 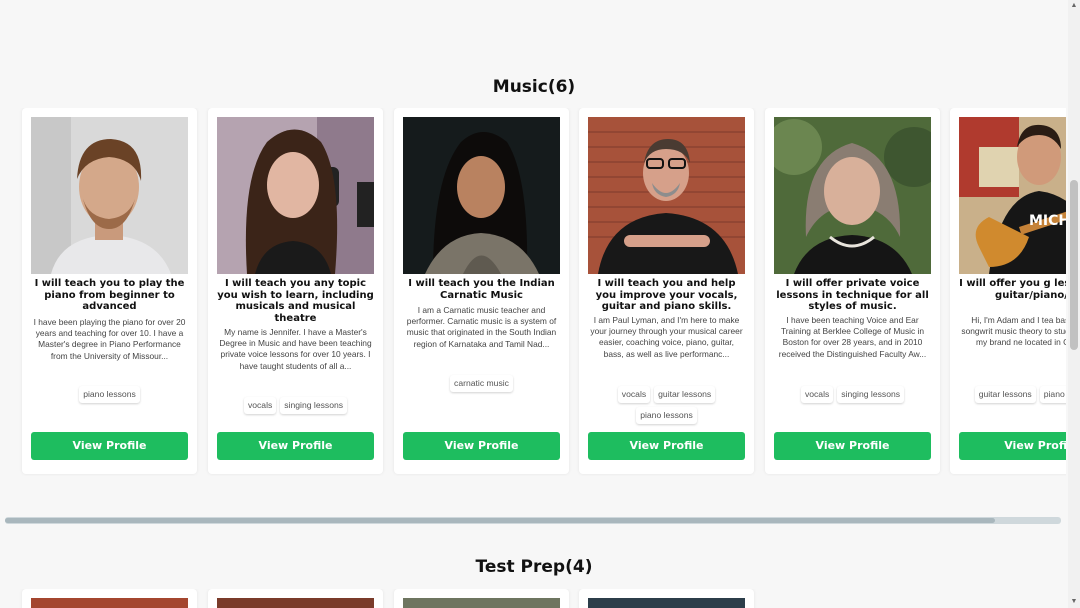 I want to click on tag-list: carnatic music, so click(x=481, y=383).